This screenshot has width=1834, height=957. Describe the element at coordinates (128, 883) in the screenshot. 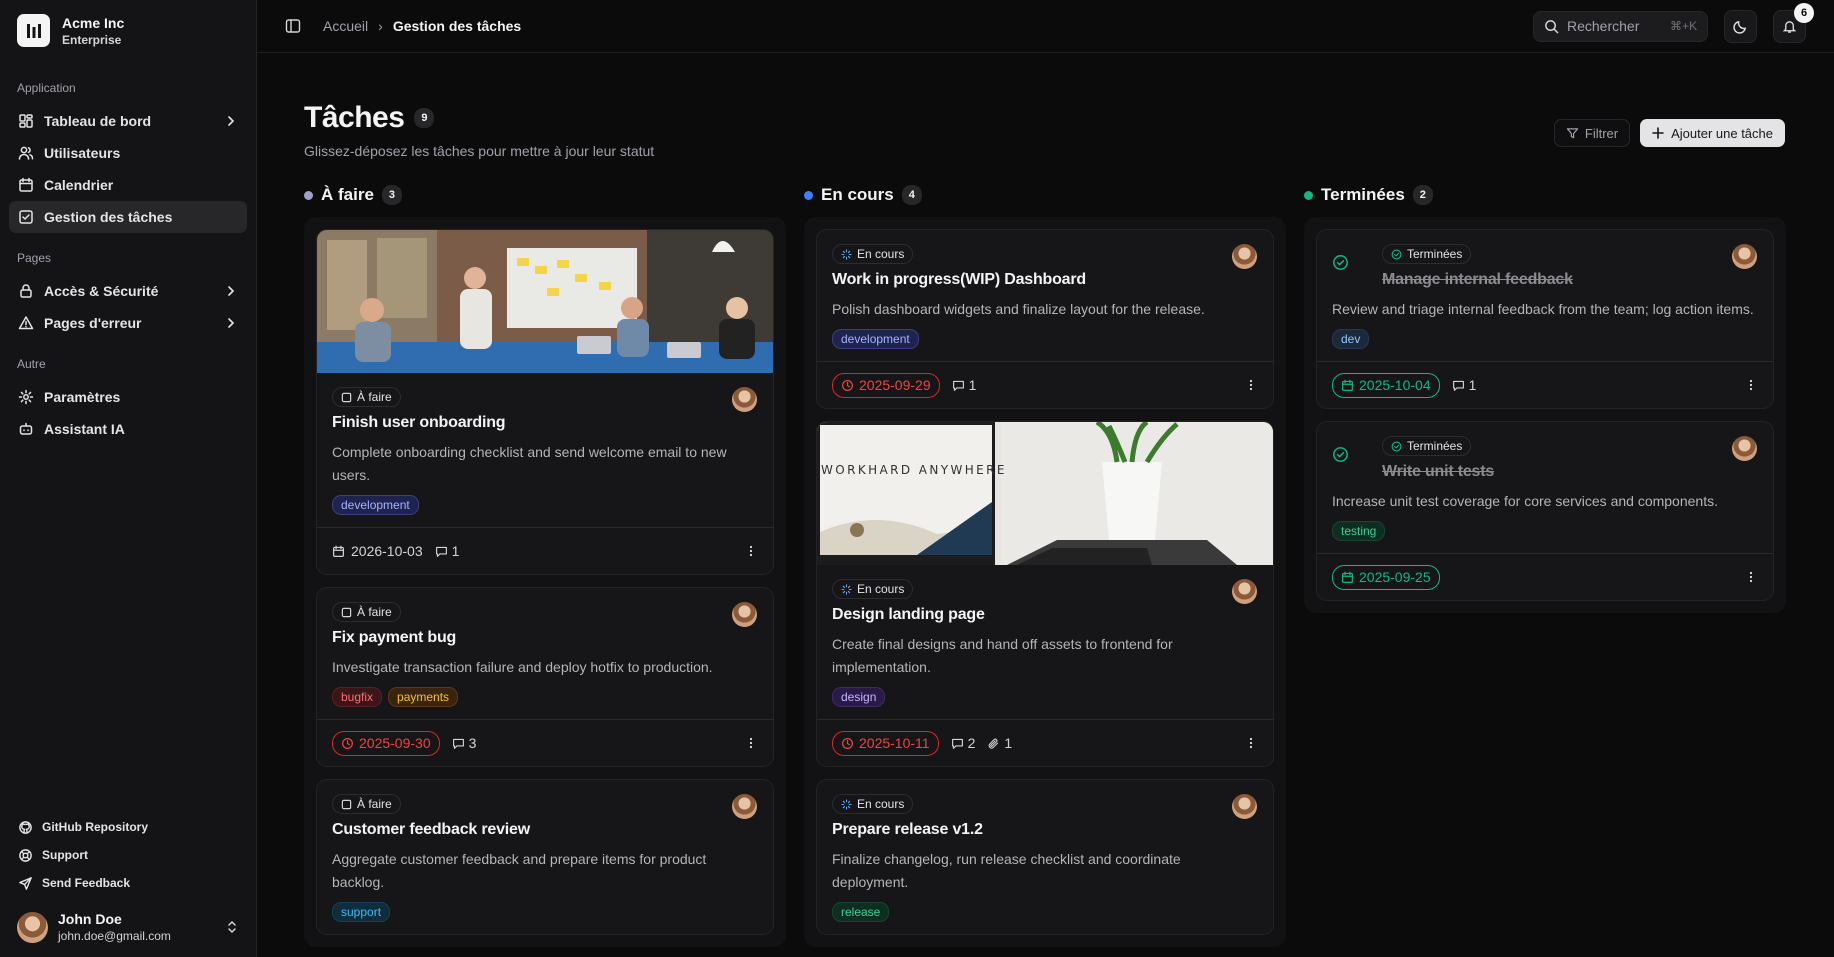

I see `footer-link: Send Feedback` at that location.